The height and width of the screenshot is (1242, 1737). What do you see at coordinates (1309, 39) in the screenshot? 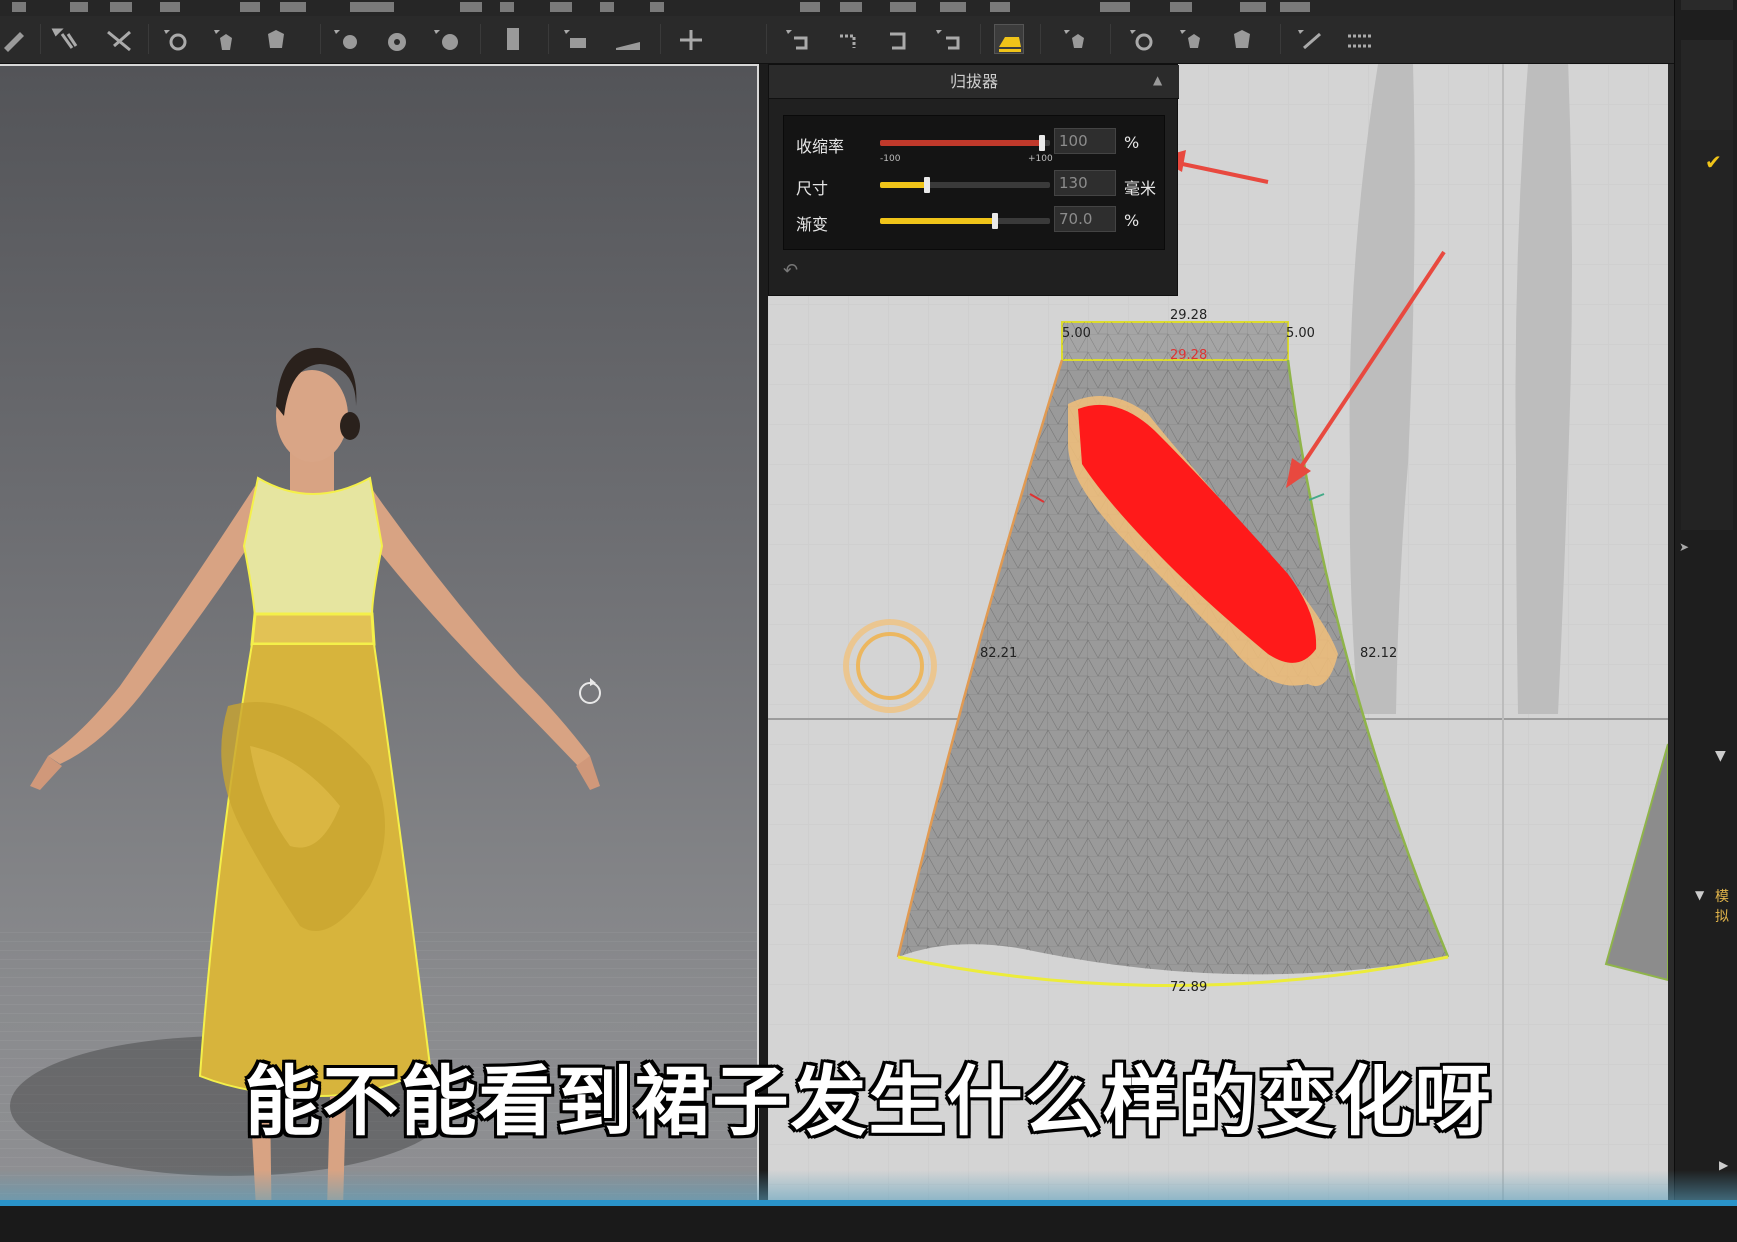
I see `line-tool-icon` at bounding box center [1309, 39].